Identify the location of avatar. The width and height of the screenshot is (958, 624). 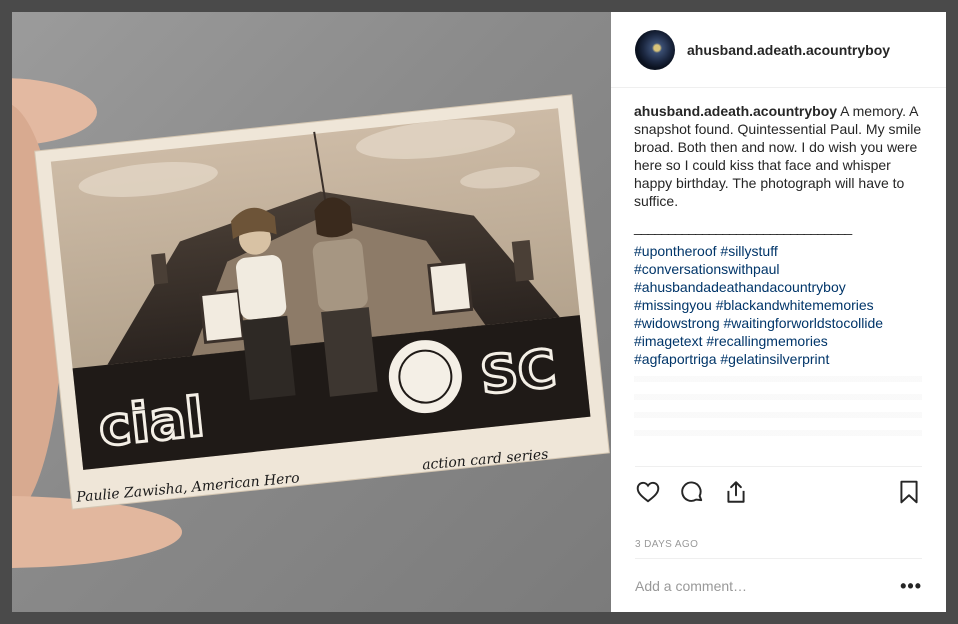
(655, 49).